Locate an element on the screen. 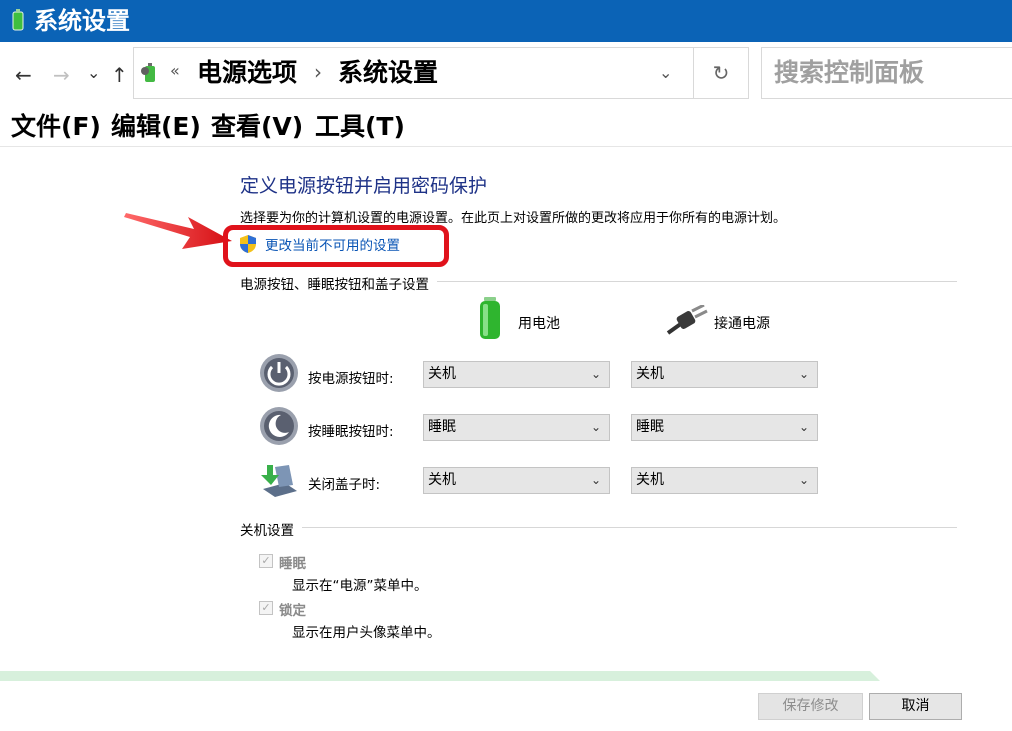  laptop-lid-icon is located at coordinates (279, 481).